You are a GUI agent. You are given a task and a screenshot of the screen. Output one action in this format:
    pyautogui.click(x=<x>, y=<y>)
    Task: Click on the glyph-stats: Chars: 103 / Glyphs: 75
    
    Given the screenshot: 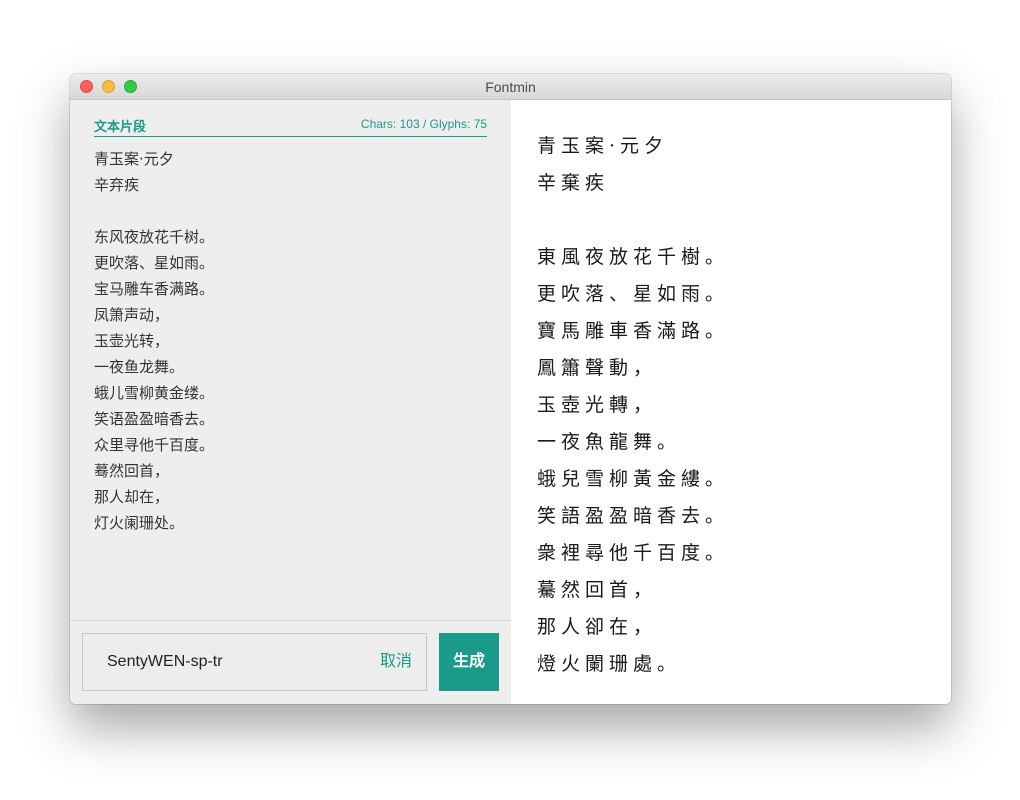 What is the action you would take?
    pyautogui.click(x=423, y=124)
    